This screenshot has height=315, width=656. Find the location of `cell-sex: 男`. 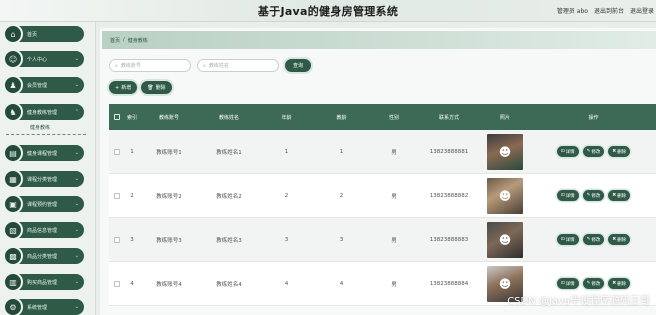

cell-sex: 男 is located at coordinates (394, 240).